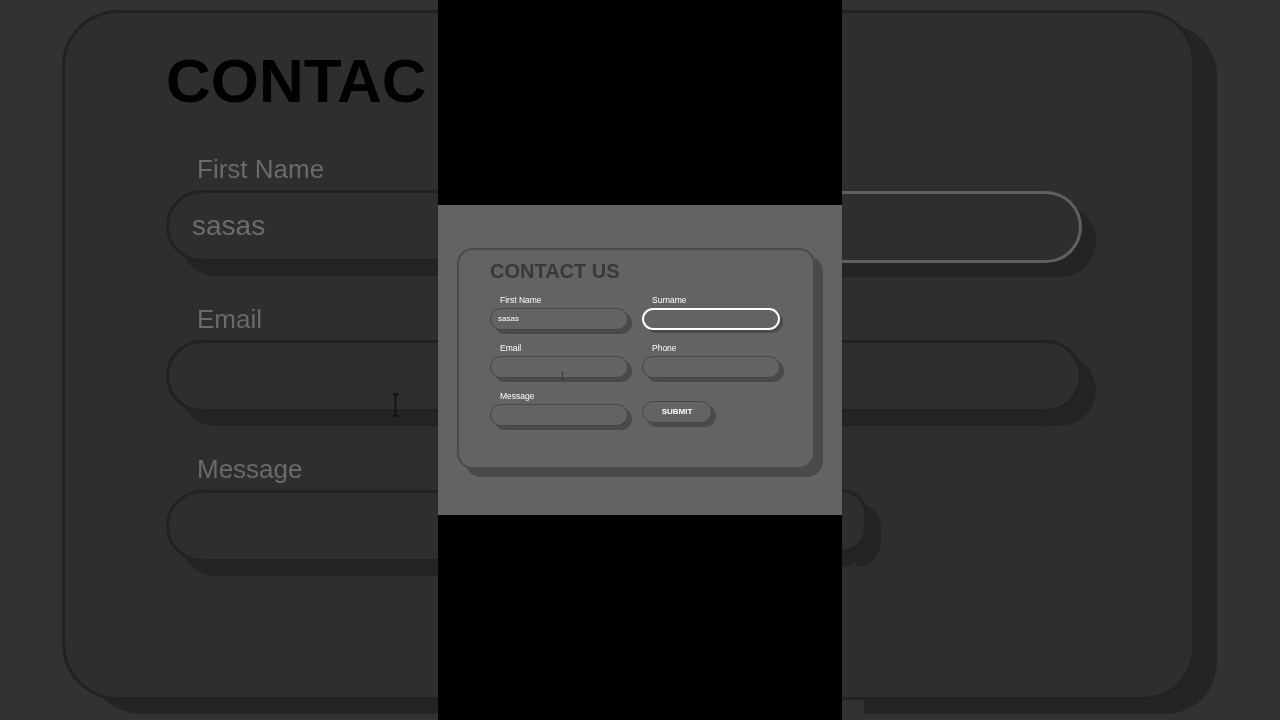 This screenshot has width=1280, height=720. I want to click on backdrop-label: Email, so click(229, 319).